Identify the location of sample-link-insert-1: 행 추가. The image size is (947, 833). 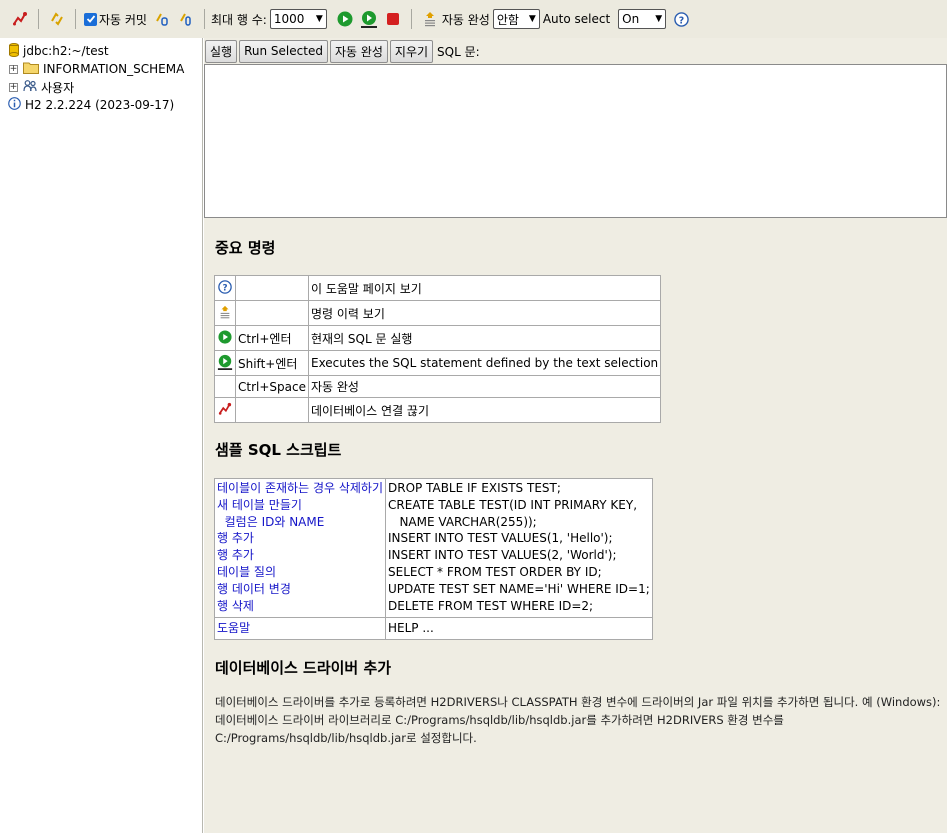
(300, 538).